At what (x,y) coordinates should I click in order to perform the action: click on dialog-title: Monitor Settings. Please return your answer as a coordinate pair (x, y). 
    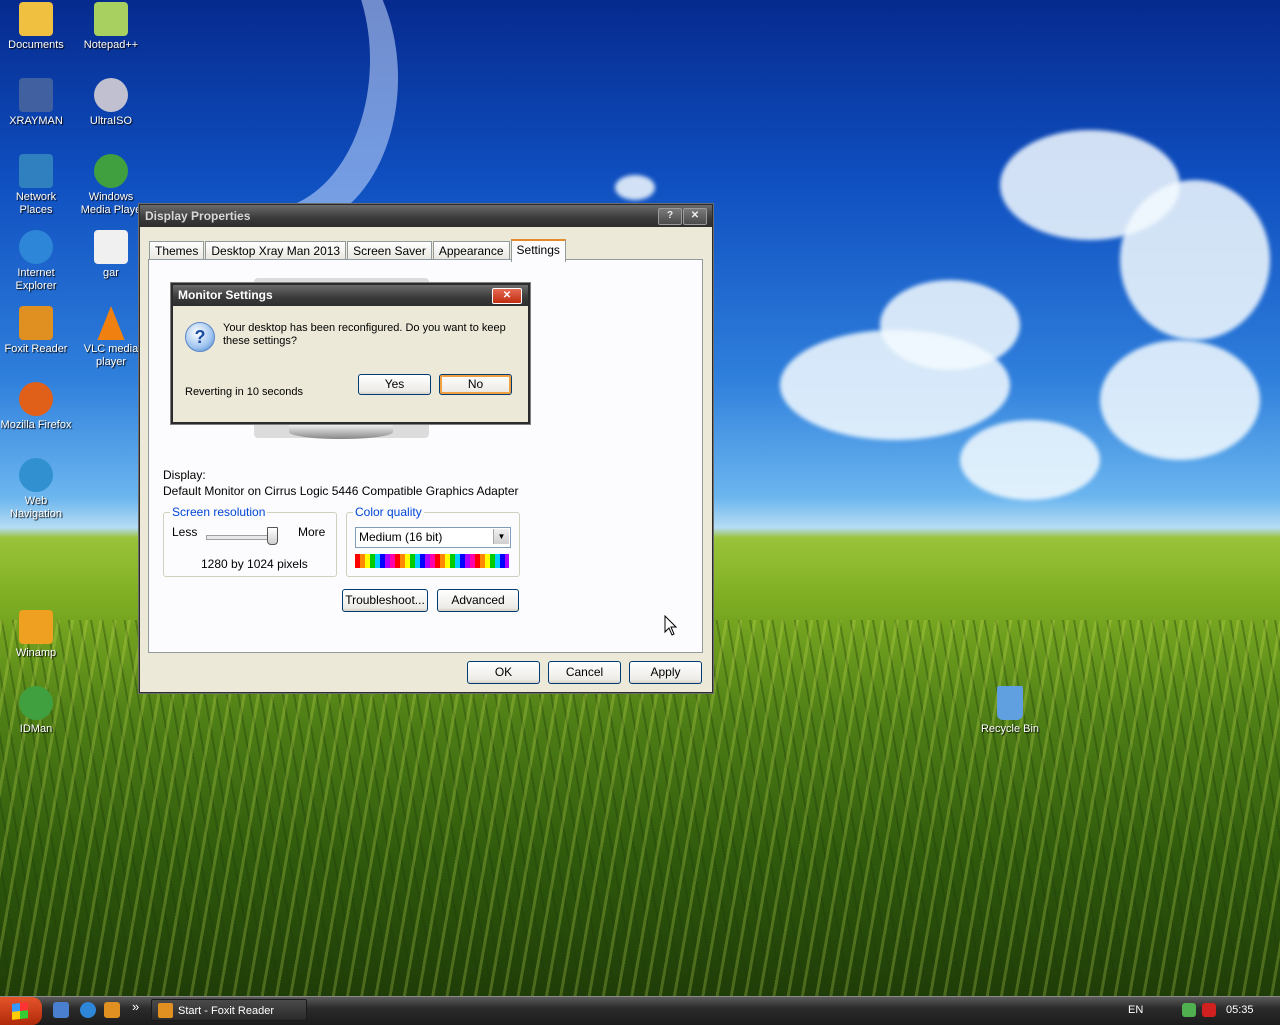
    Looking at the image, I should click on (225, 295).